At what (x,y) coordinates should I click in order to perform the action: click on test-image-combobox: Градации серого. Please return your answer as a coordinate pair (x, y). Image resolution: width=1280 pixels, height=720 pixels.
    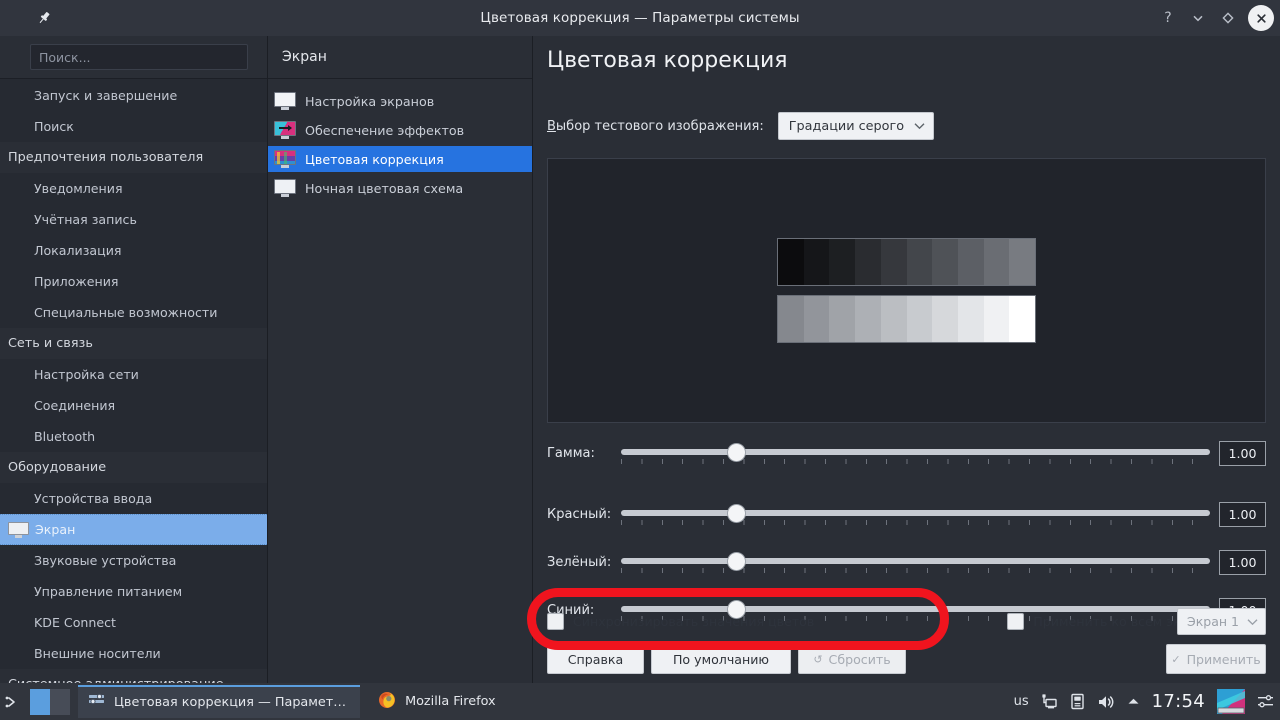
    Looking at the image, I should click on (856, 126).